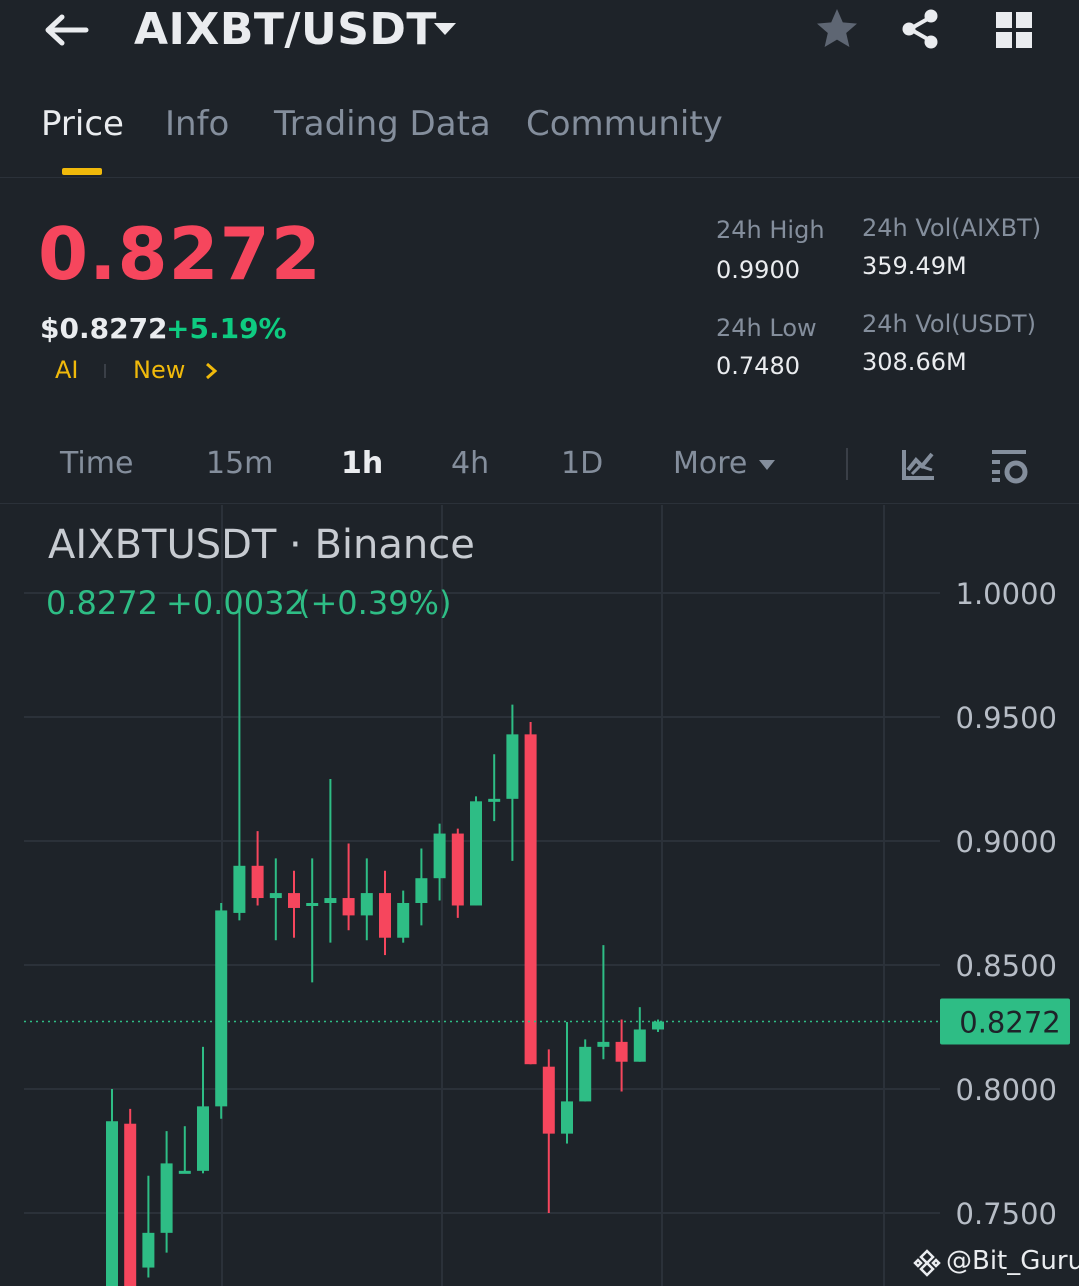  What do you see at coordinates (102, 603) in the screenshot?
I see `chart-last-price: 0.8272` at bounding box center [102, 603].